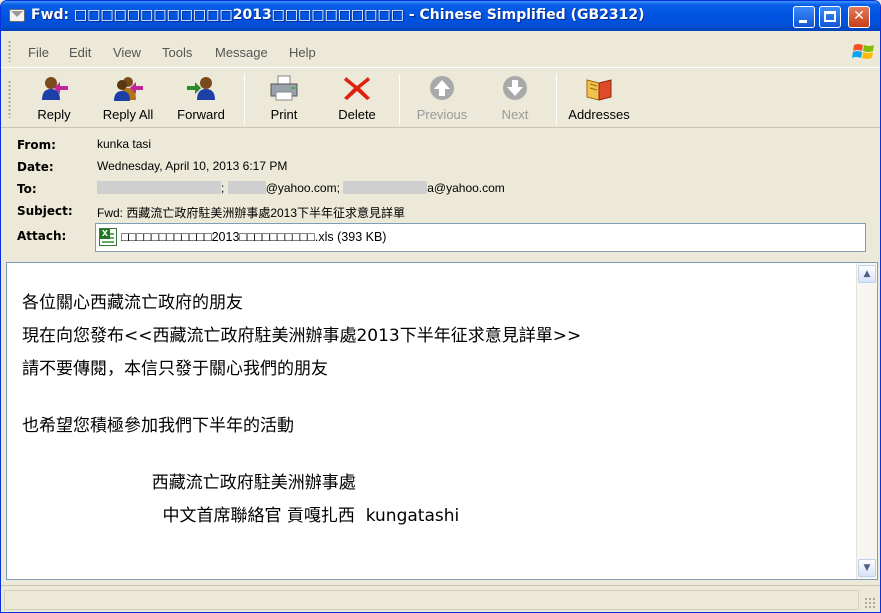 The image size is (881, 613). Describe the element at coordinates (803, 21) in the screenshot. I see `minimize-icon` at that location.